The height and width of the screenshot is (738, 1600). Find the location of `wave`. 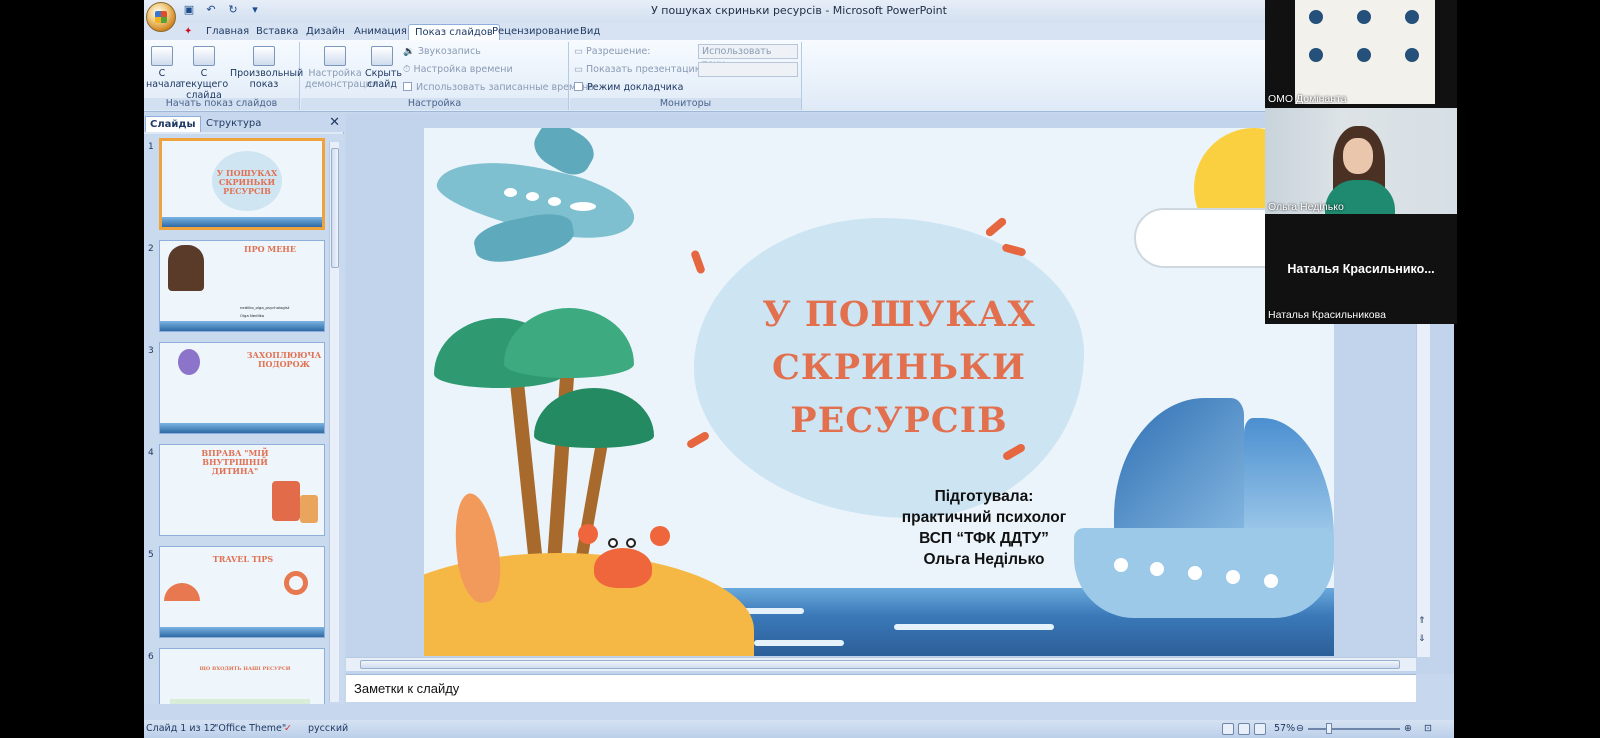

wave is located at coordinates (799, 643).